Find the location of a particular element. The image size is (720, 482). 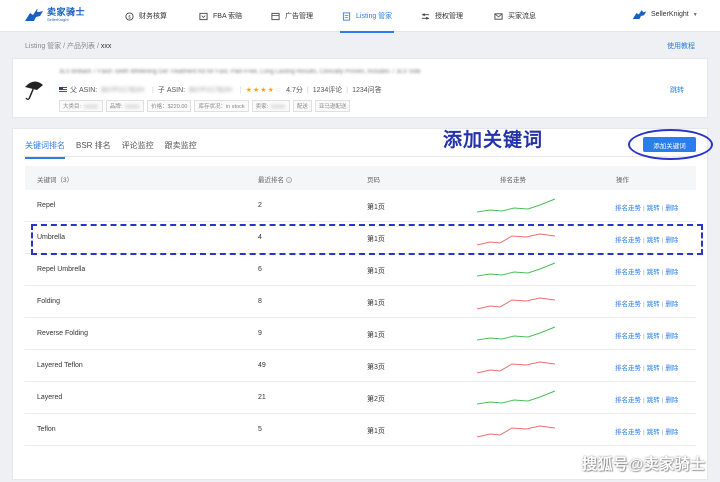

breadcrumb-product-list: 产品列表 is located at coordinates (81, 46).